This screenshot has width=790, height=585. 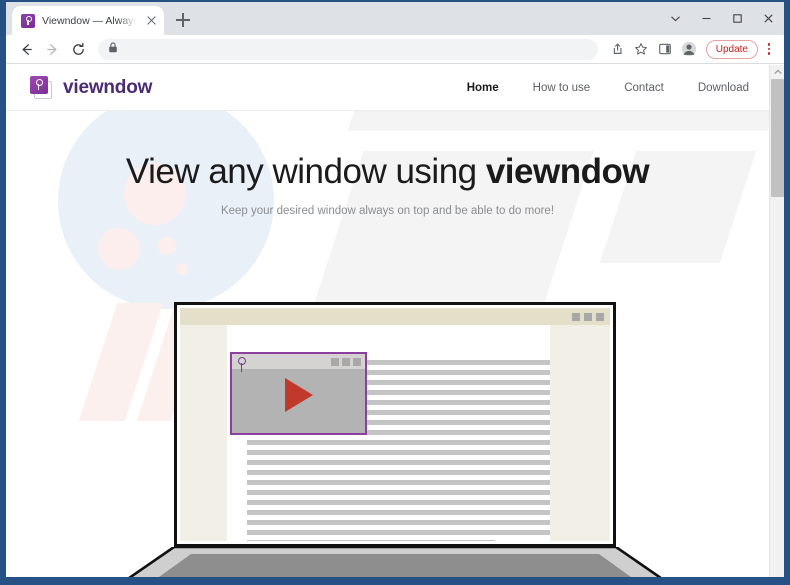 I want to click on forward-arrow-icon, so click(x=52, y=49).